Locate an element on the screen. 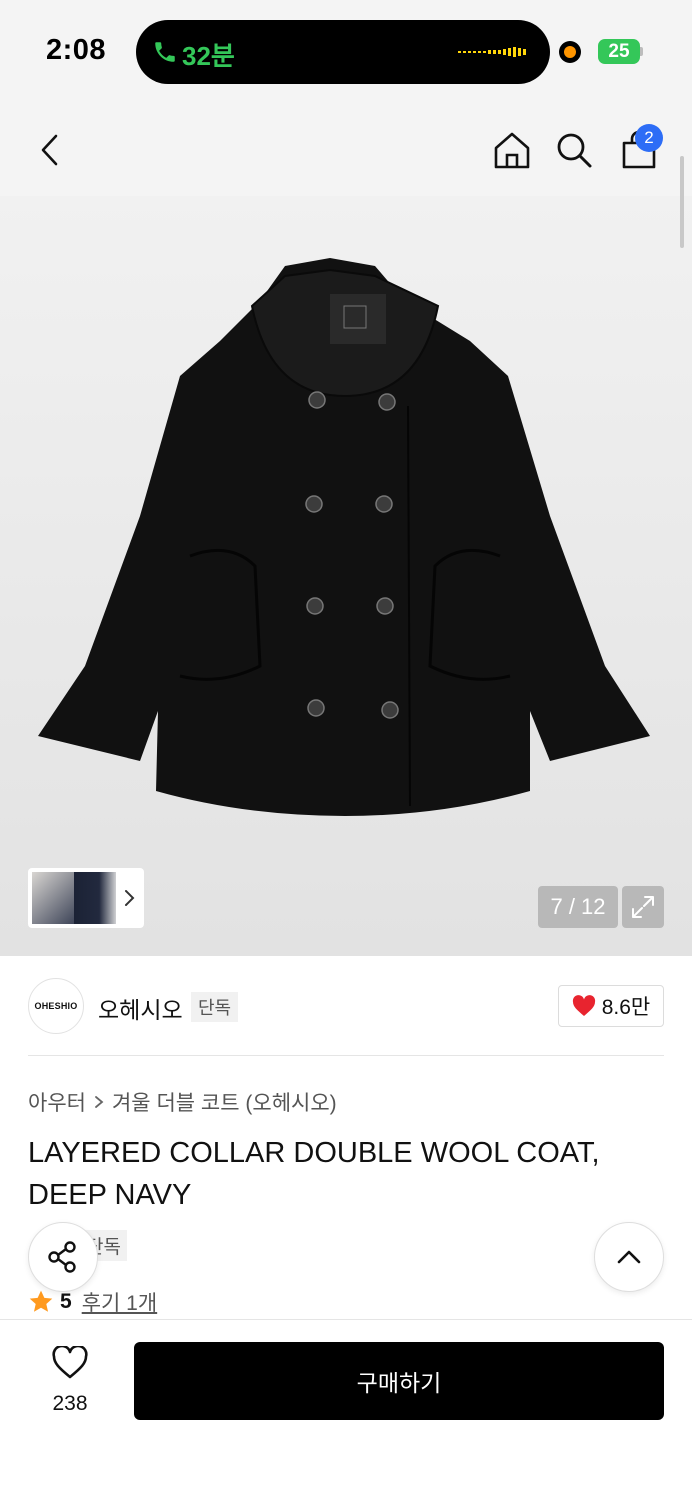 The image size is (692, 1500). share-button is located at coordinates (63, 1257).